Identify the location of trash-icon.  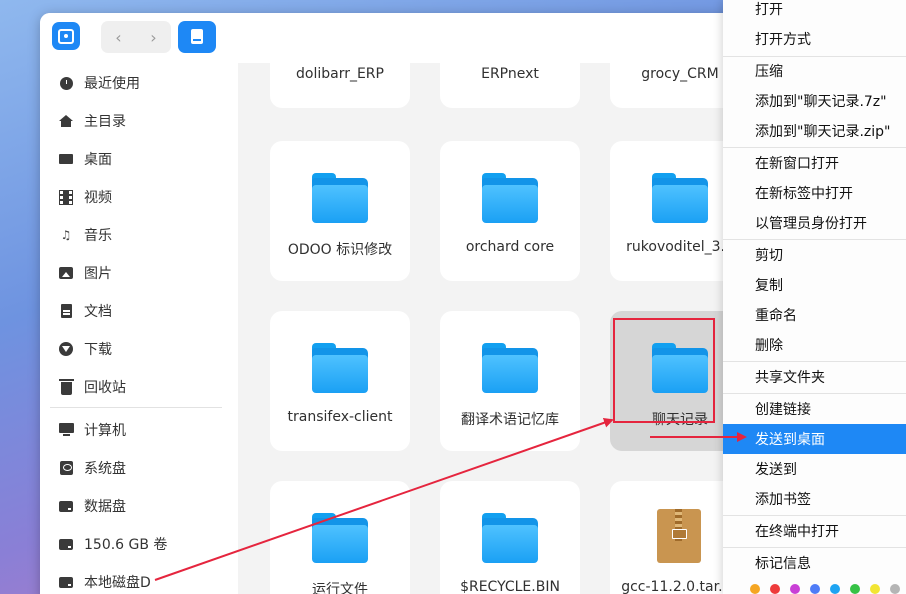
(66, 386).